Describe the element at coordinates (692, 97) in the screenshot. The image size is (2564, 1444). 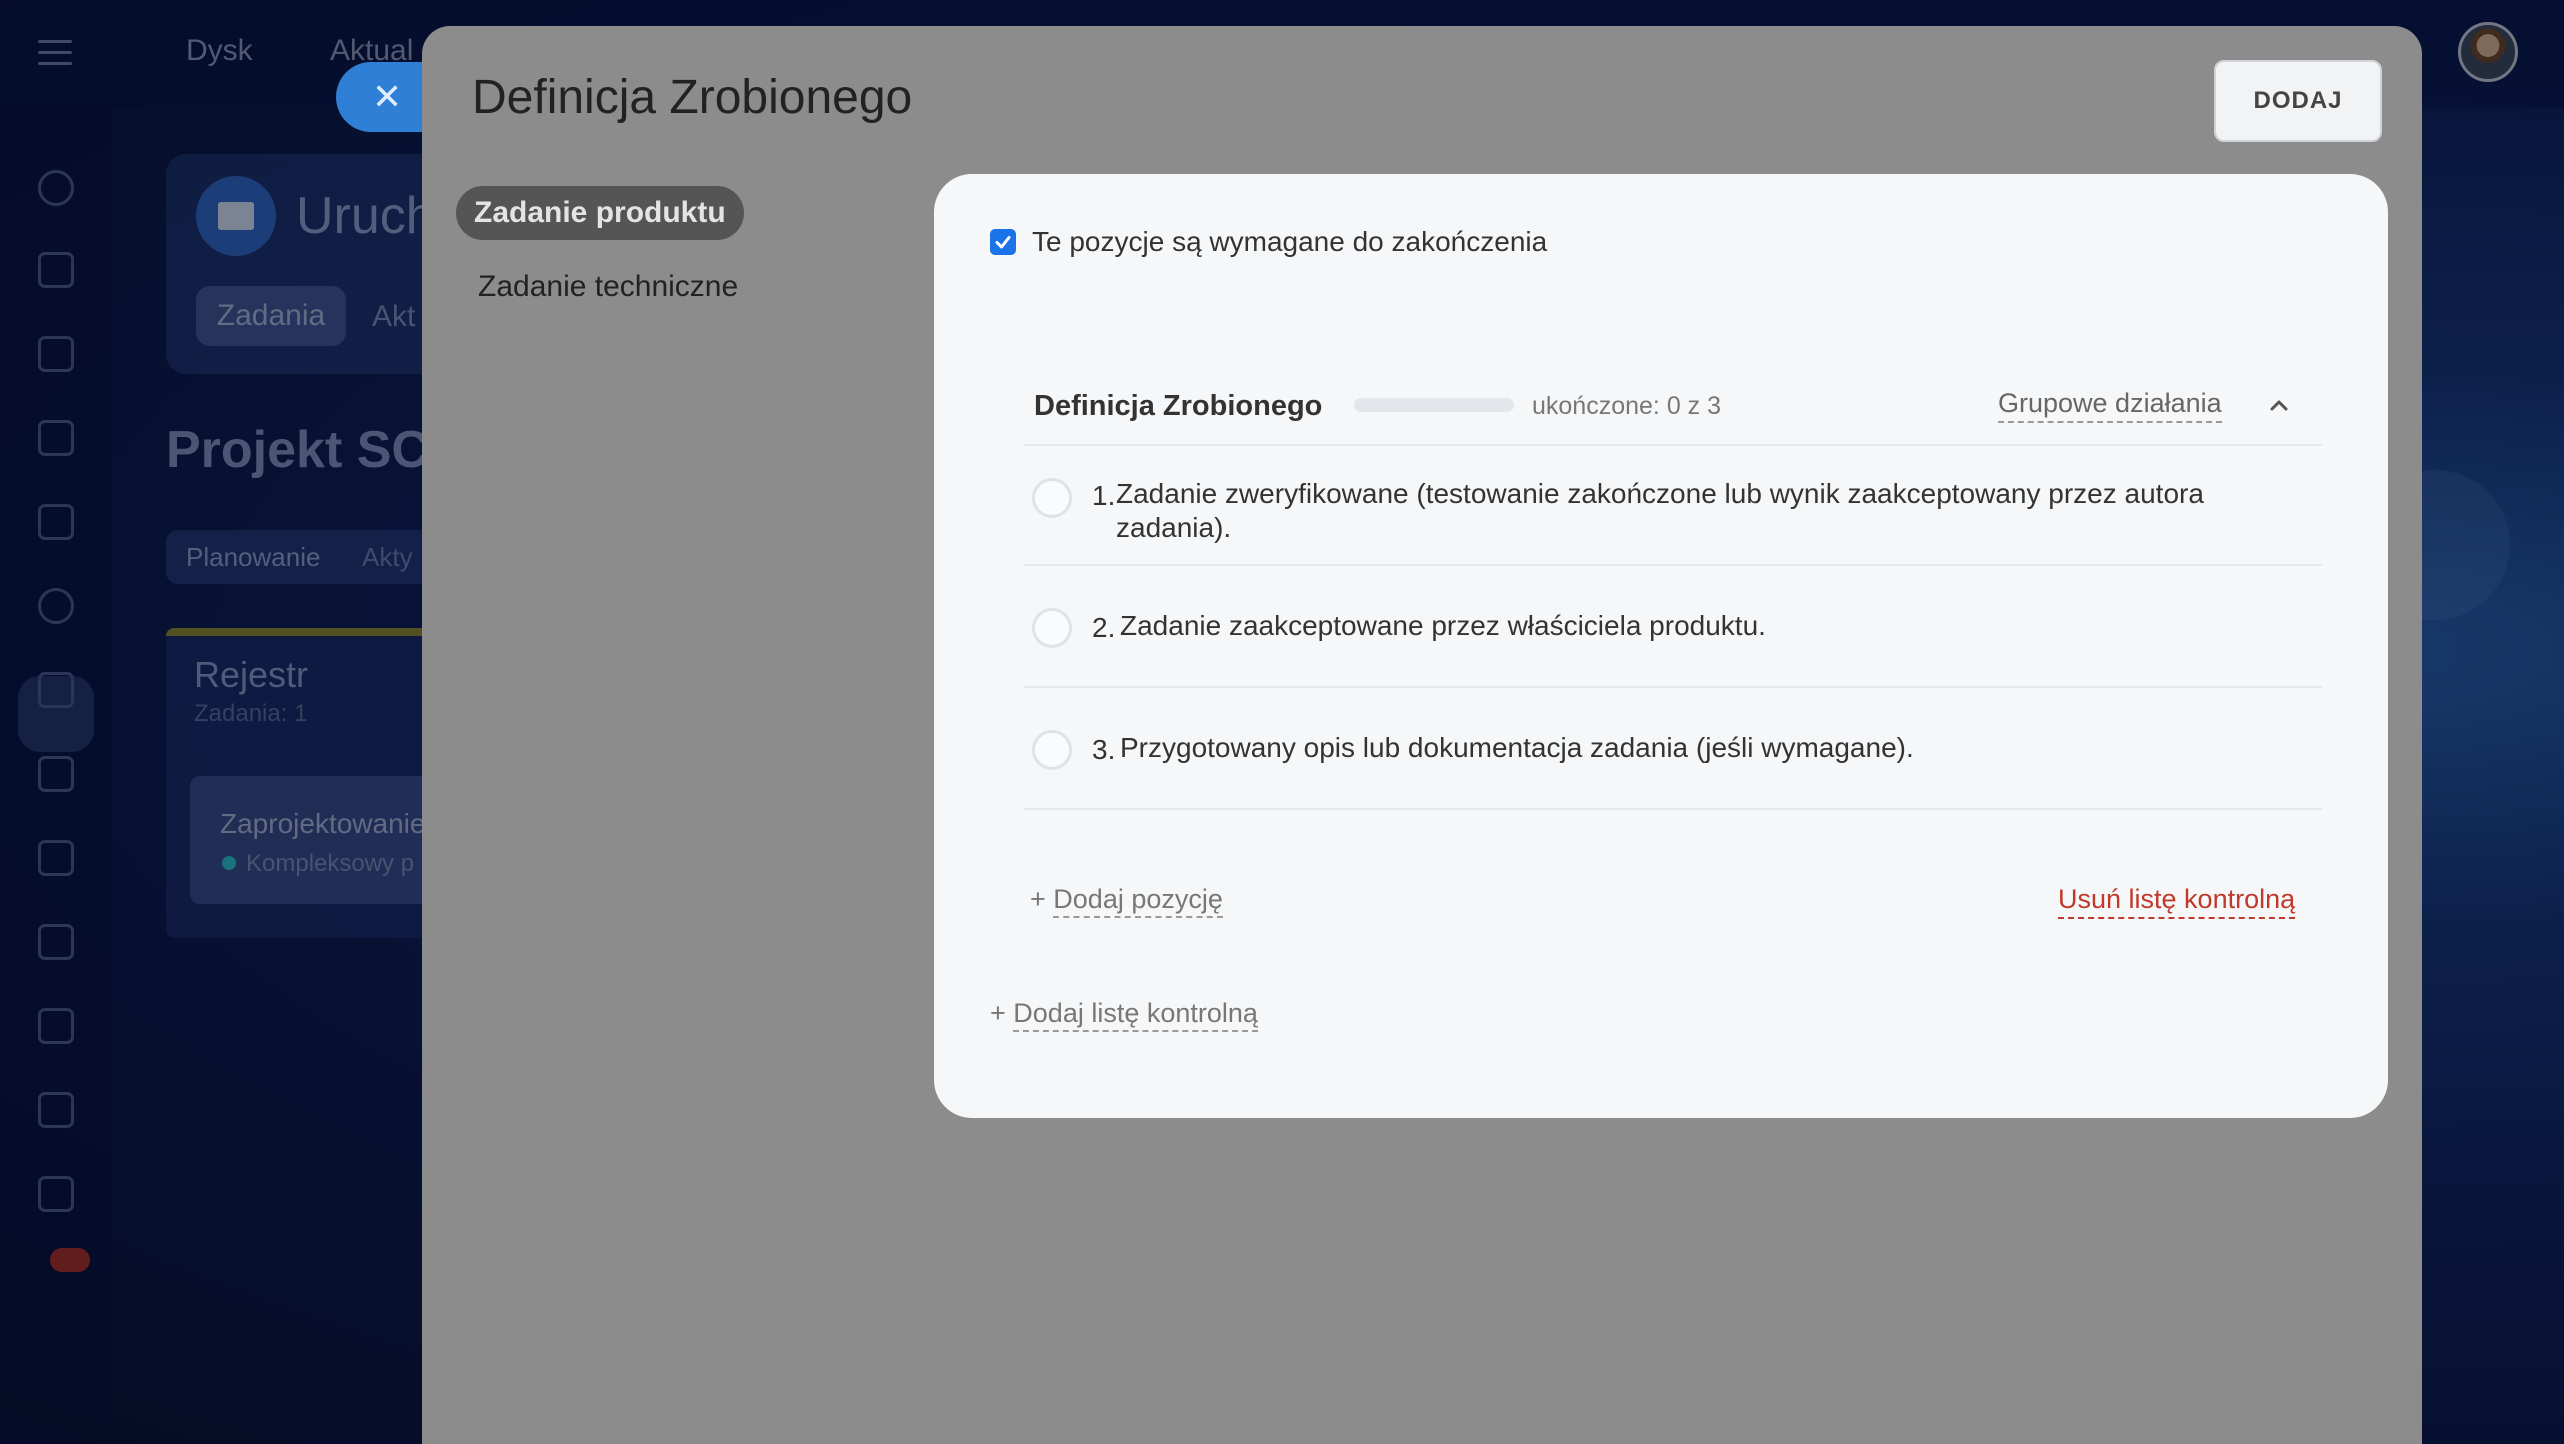
I see `page-title: Definicja Zrobionego` at that location.